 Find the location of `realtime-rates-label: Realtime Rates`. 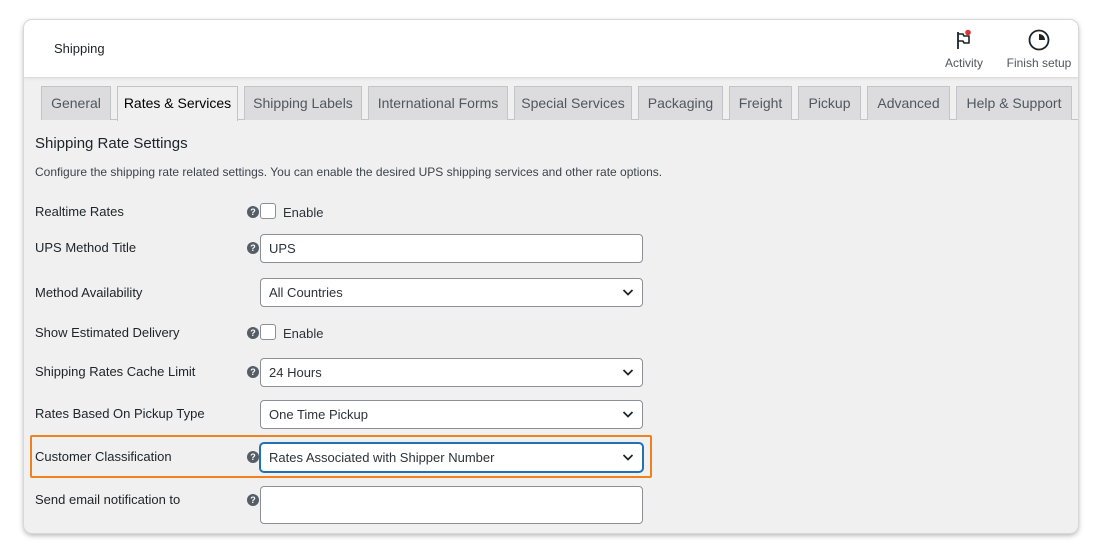

realtime-rates-label: Realtime Rates is located at coordinates (79, 211).